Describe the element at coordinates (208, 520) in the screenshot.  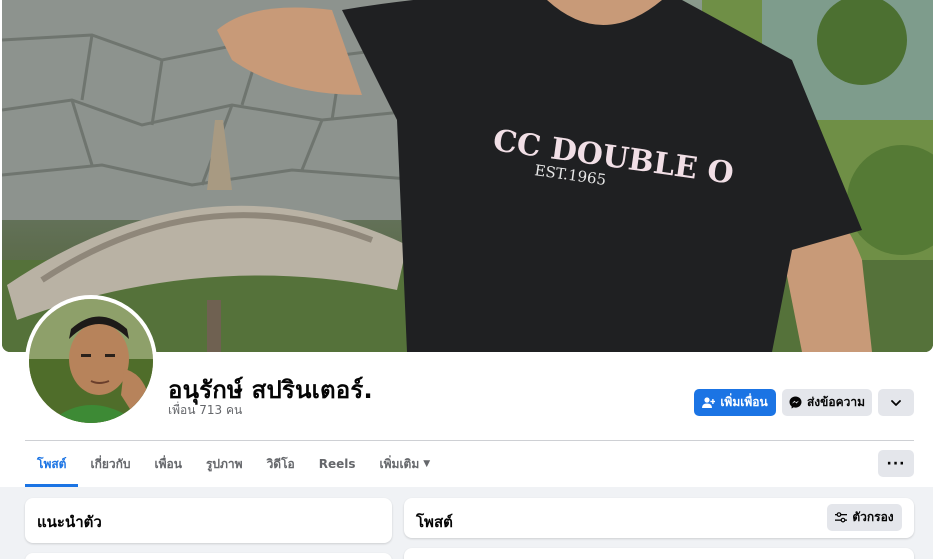
I see `intro-card: แนะนำตัว` at that location.